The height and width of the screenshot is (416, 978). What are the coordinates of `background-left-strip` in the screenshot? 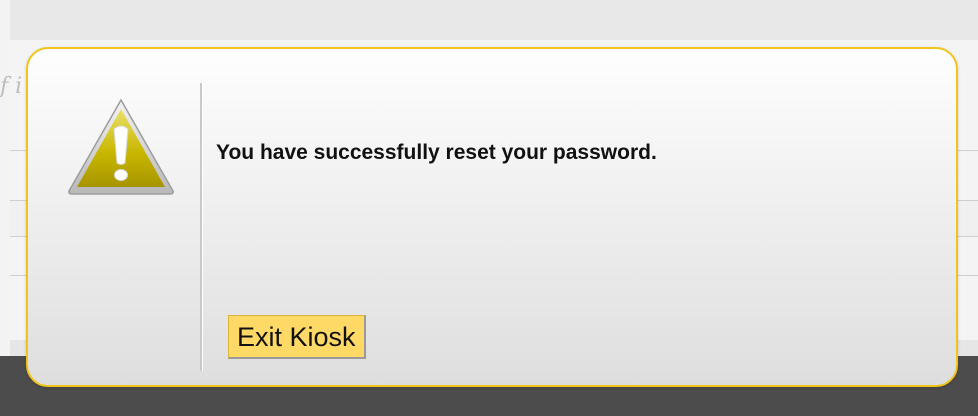 It's located at (5, 208).